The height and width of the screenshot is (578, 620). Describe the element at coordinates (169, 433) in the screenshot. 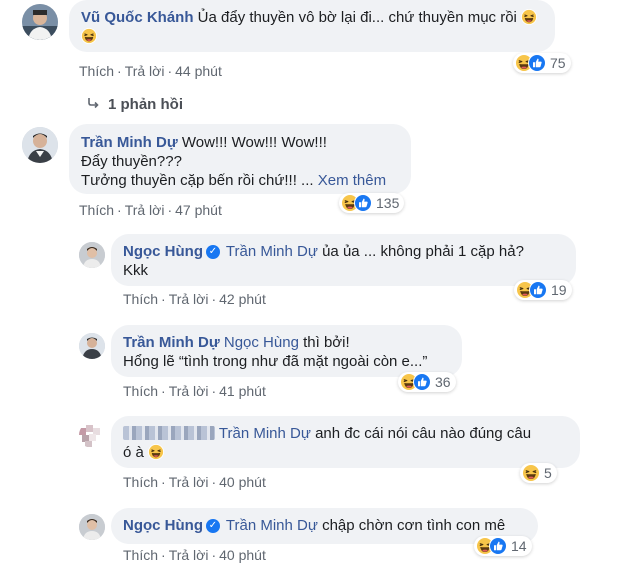

I see `redacted-author-name` at that location.